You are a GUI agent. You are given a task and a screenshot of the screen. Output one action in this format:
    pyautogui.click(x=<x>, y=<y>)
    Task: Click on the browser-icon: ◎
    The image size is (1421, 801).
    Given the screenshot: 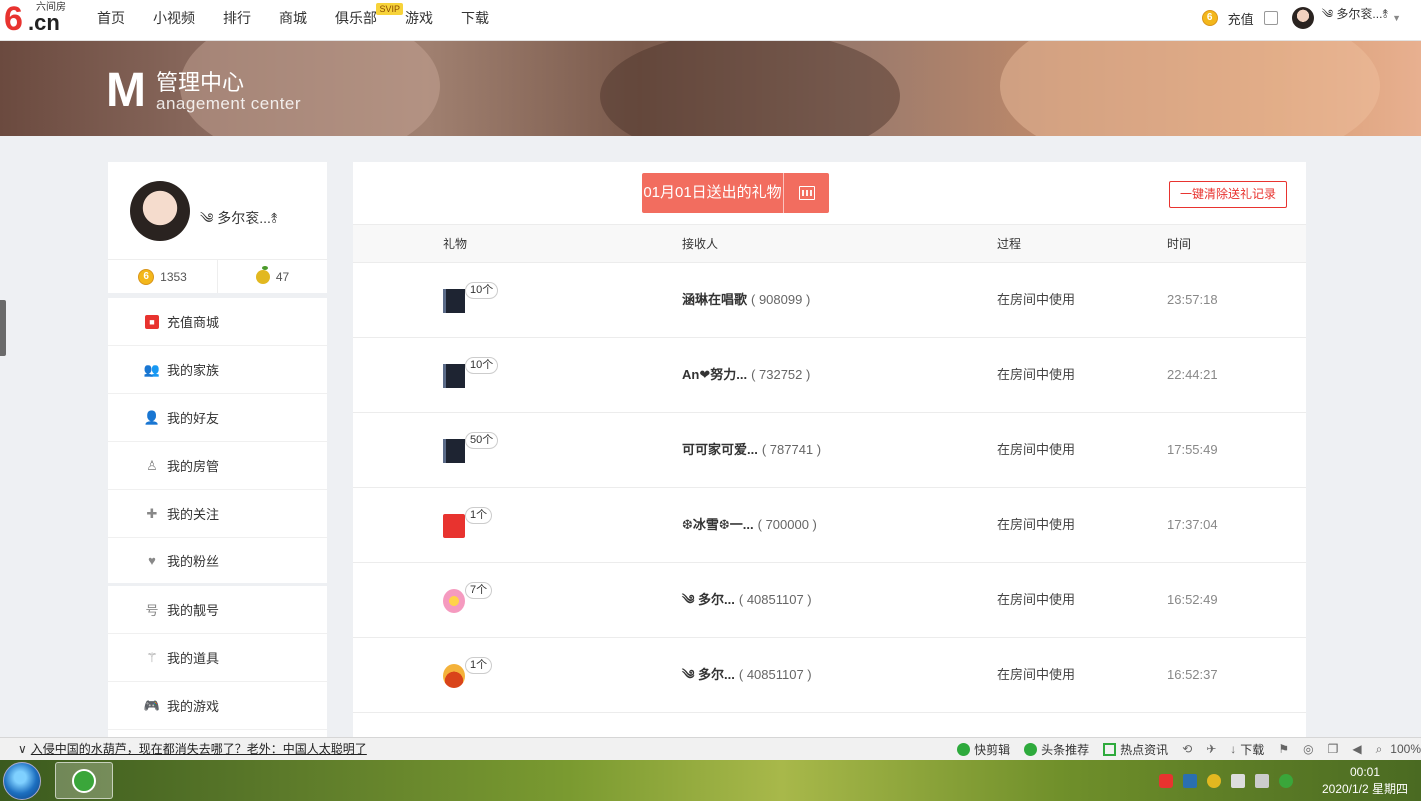 What is the action you would take?
    pyautogui.click(x=1308, y=749)
    